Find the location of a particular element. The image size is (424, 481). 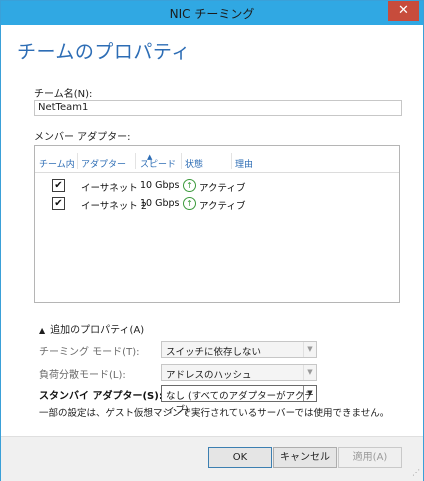

resize-grip-icon: ⋰ is located at coordinates (416, 472).